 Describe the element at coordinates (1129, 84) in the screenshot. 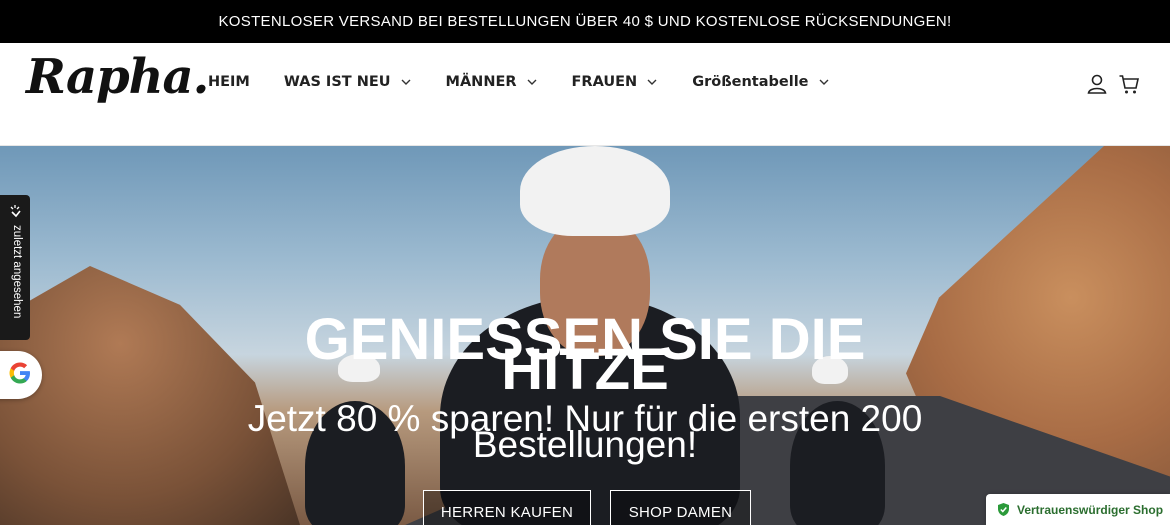

I see `cart-icon` at that location.